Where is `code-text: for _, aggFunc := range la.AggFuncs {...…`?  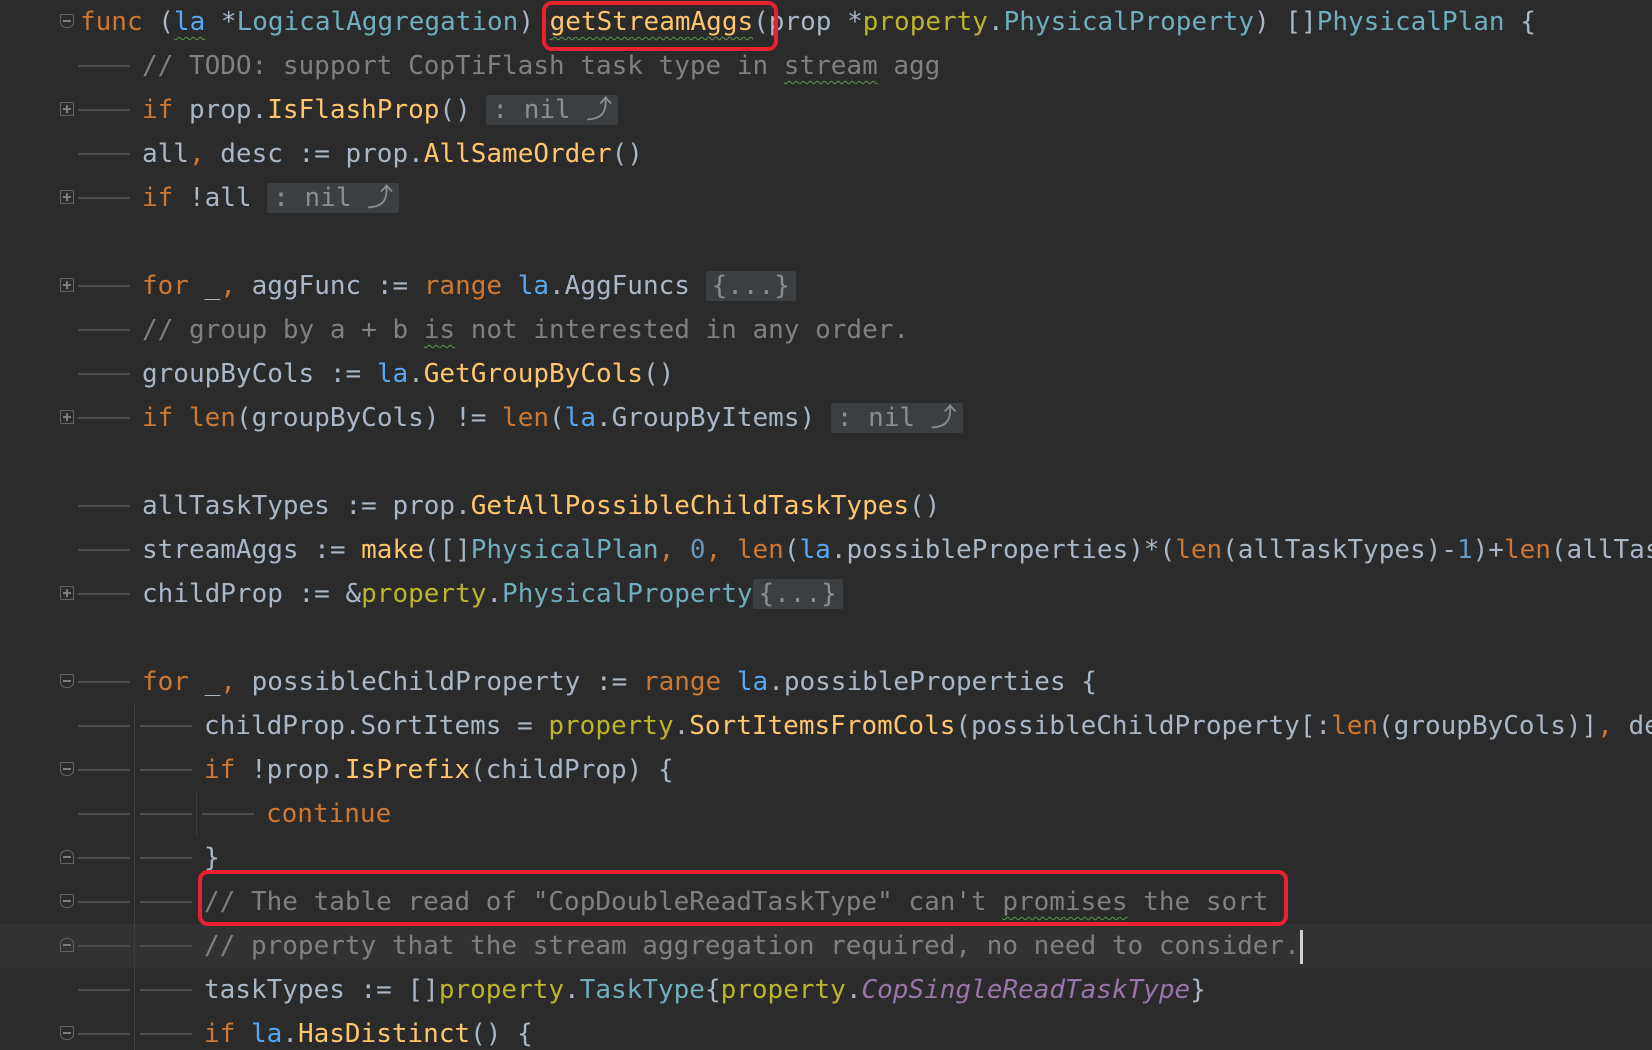
code-text: for _, aggFunc := range la.AggFuncs {...… is located at coordinates (469, 286).